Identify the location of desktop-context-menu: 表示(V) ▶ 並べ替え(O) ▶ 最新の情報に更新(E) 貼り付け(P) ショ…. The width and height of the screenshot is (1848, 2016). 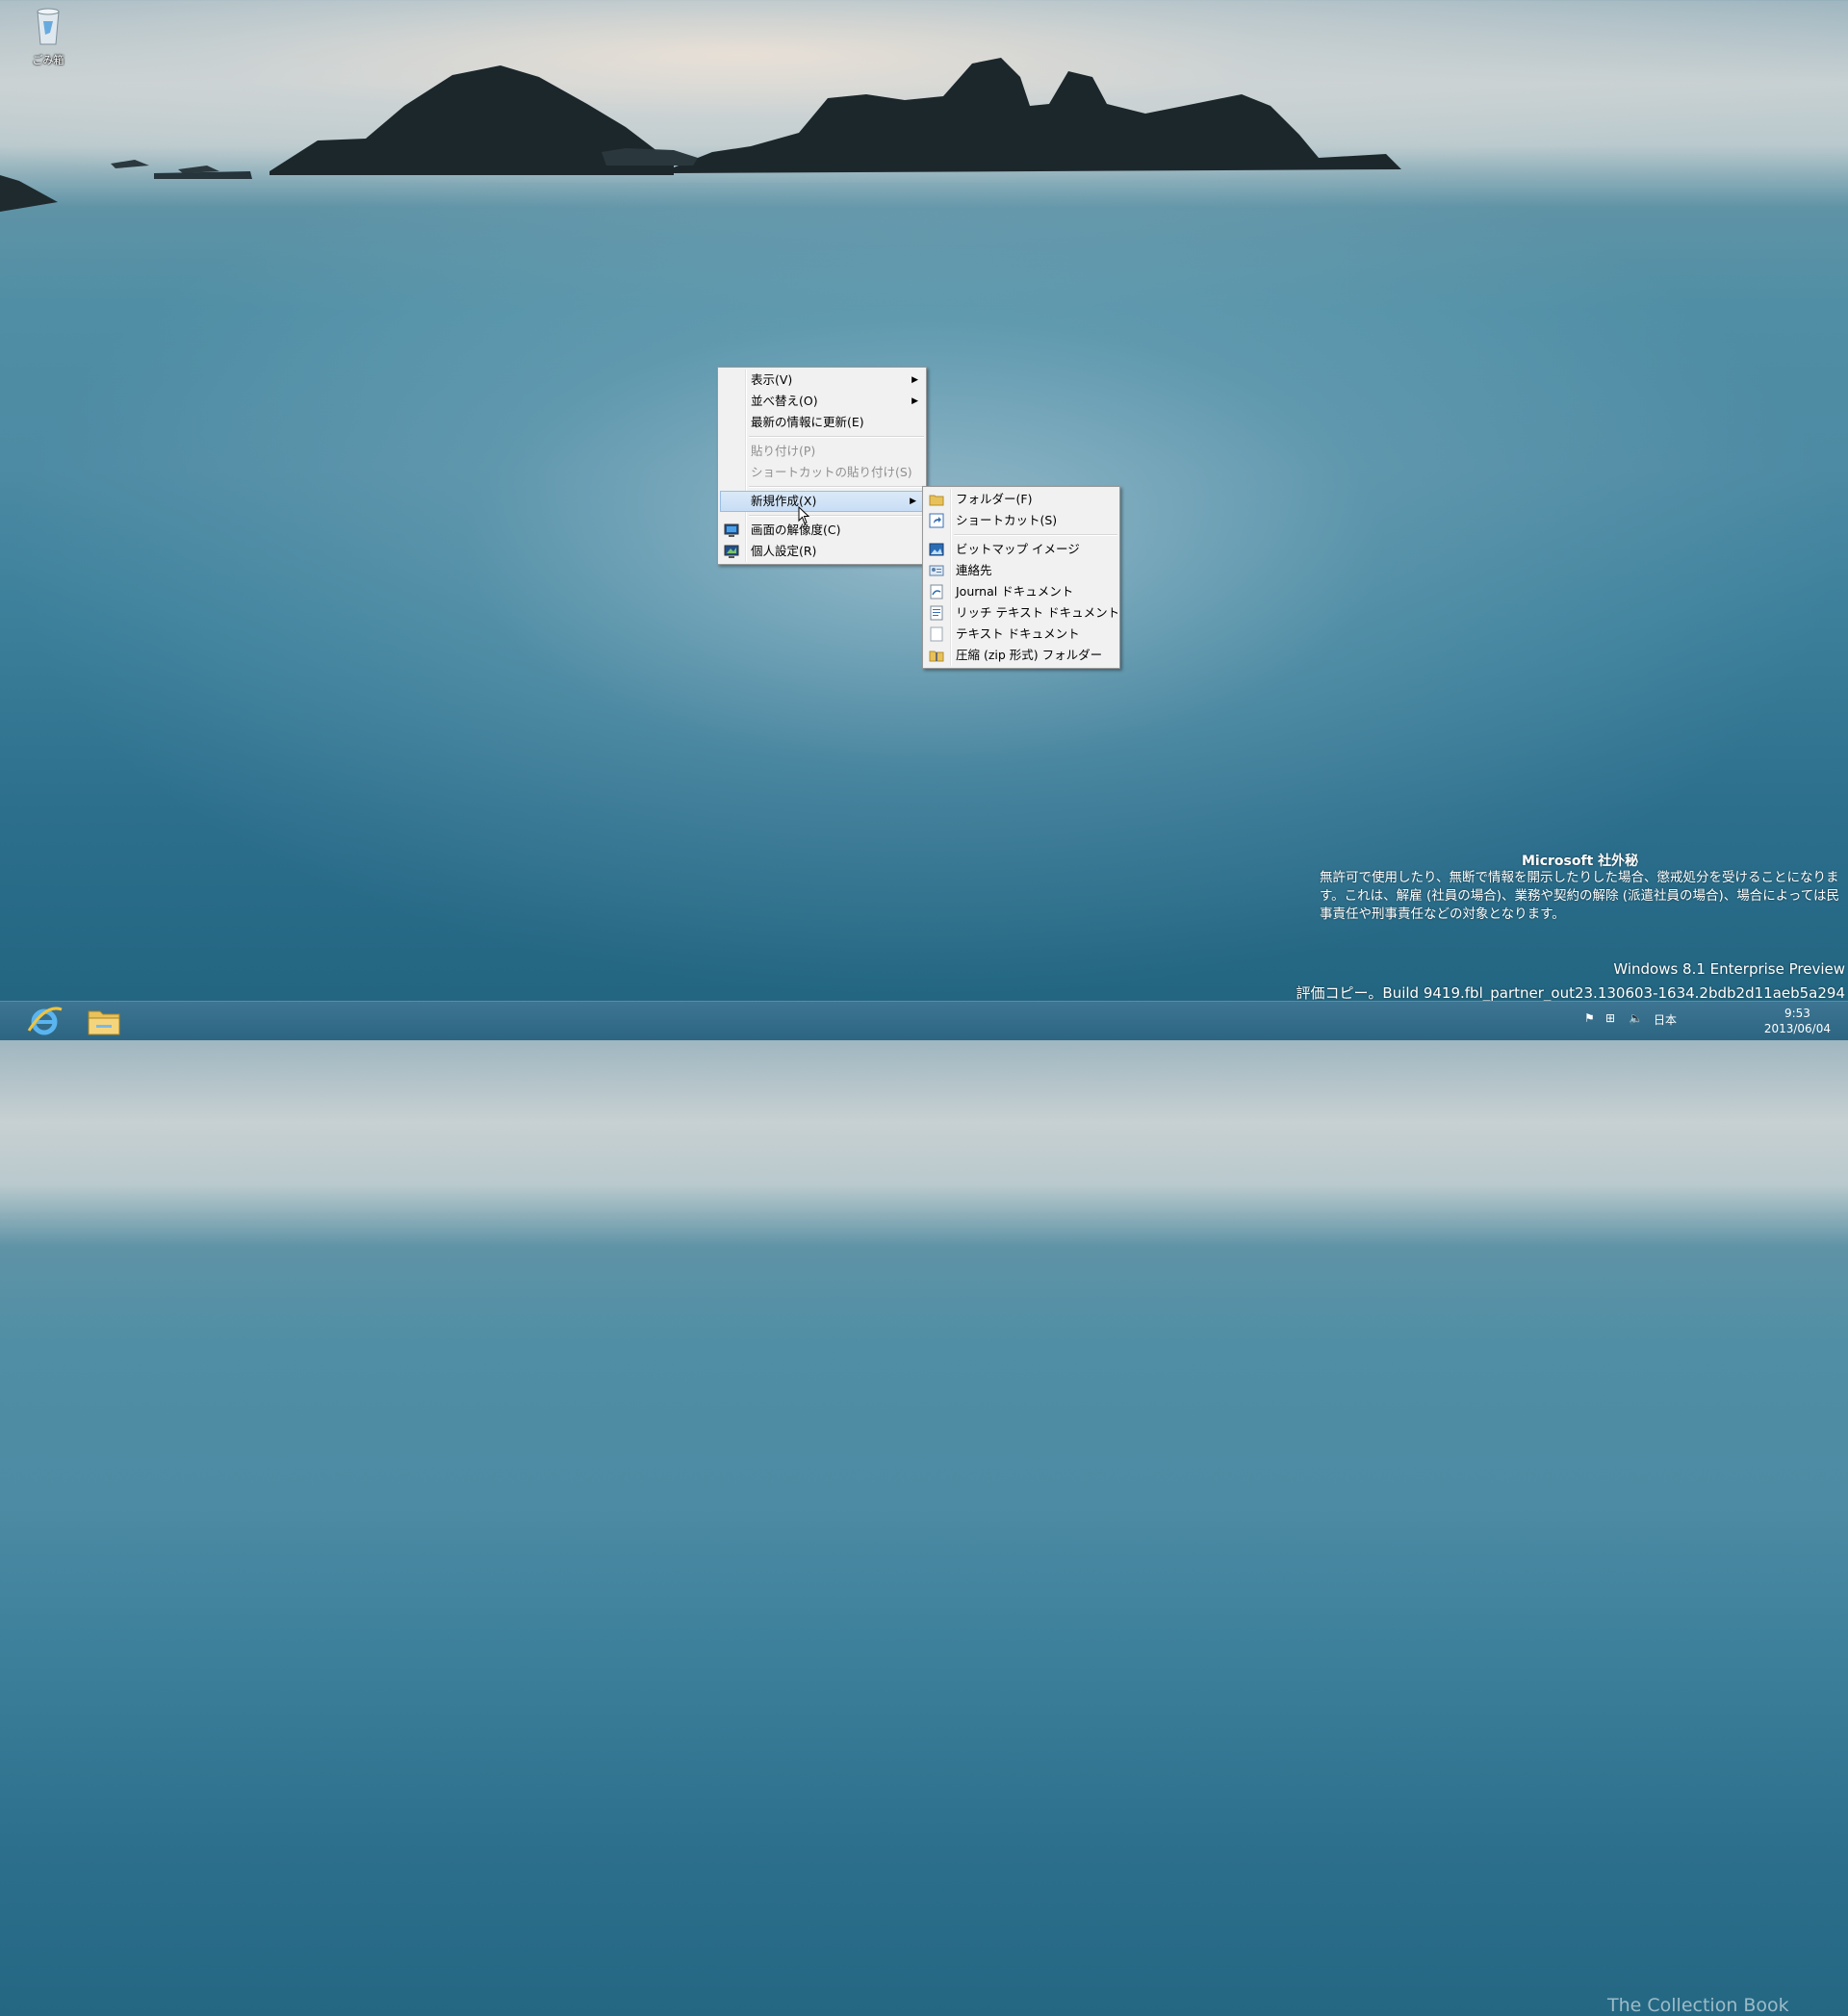
(822, 466).